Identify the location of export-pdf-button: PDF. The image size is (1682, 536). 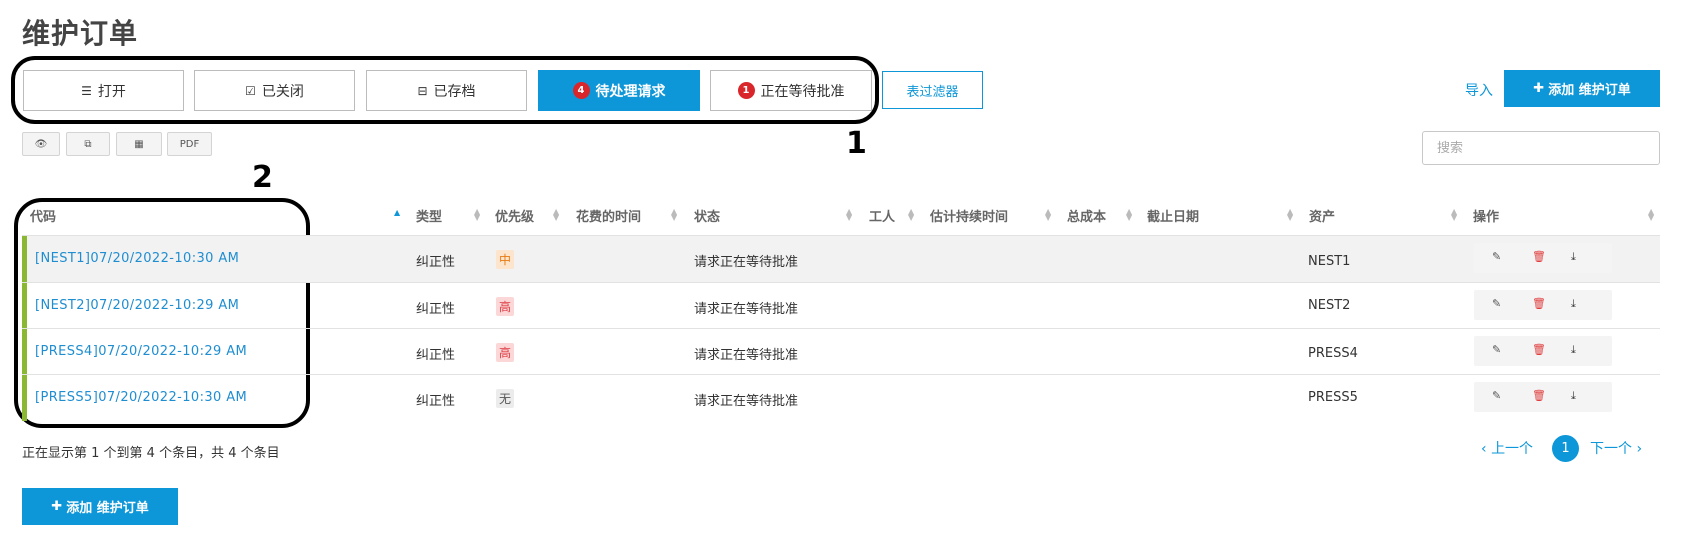
(189, 144).